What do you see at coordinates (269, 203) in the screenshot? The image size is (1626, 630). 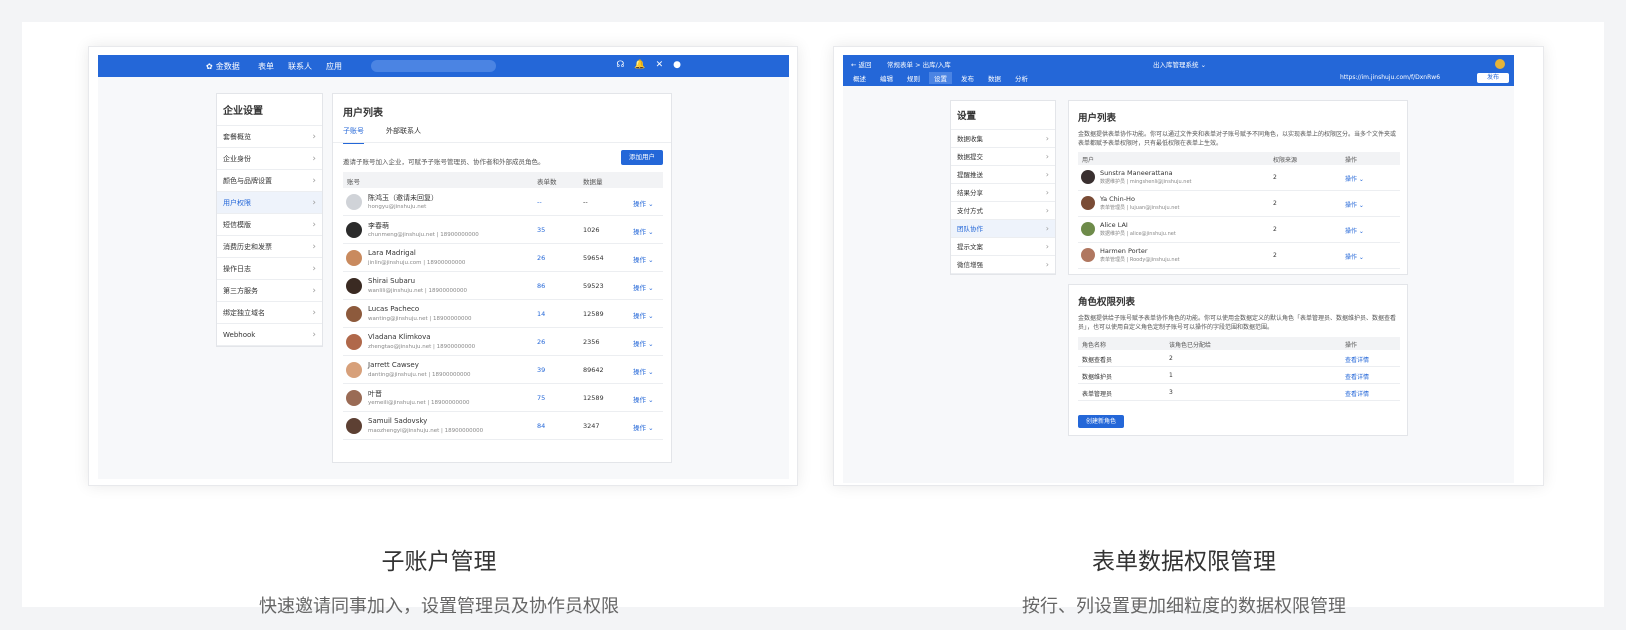 I see `sidebar-item: 用户权限 ›` at bounding box center [269, 203].